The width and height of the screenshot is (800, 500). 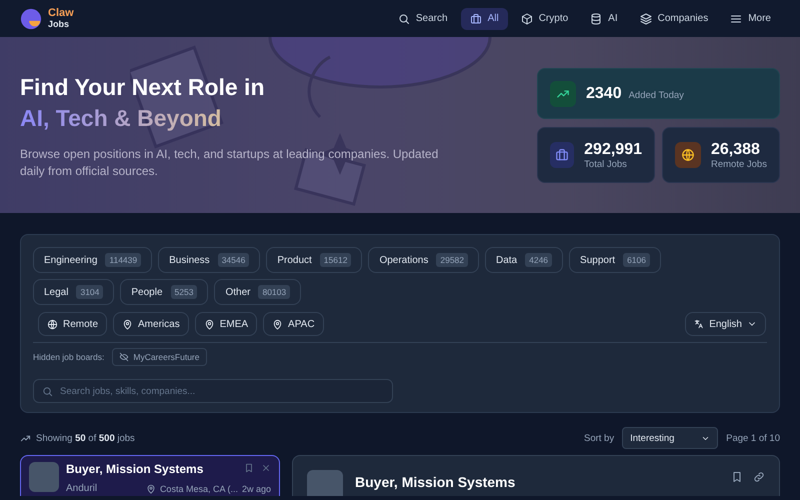 I want to click on stat-value: 26,388, so click(x=736, y=149).